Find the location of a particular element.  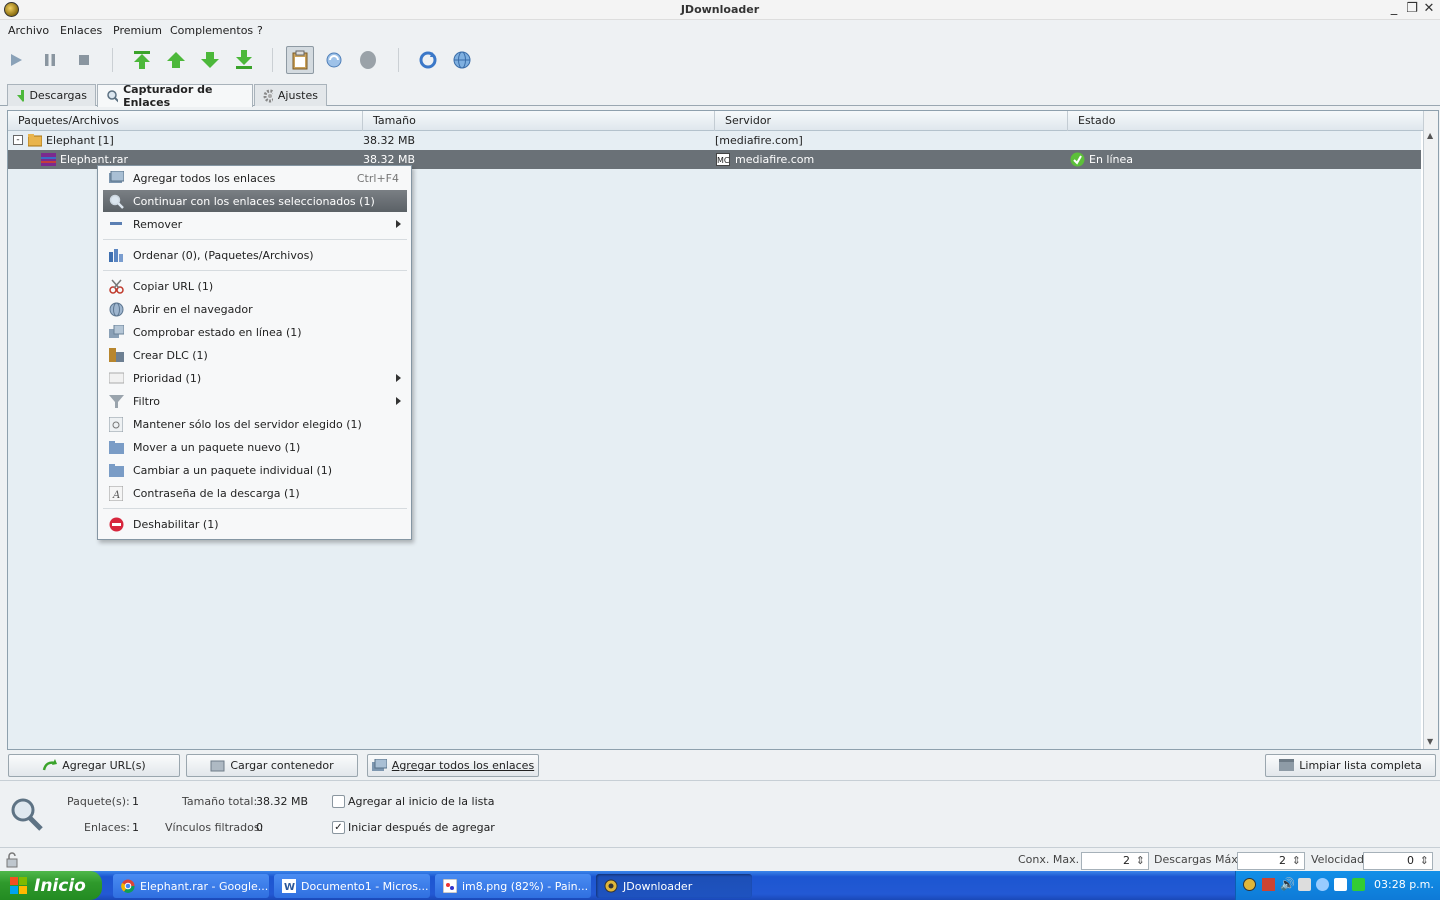

start-after-add-checkbox: ✓ is located at coordinates (338, 827).